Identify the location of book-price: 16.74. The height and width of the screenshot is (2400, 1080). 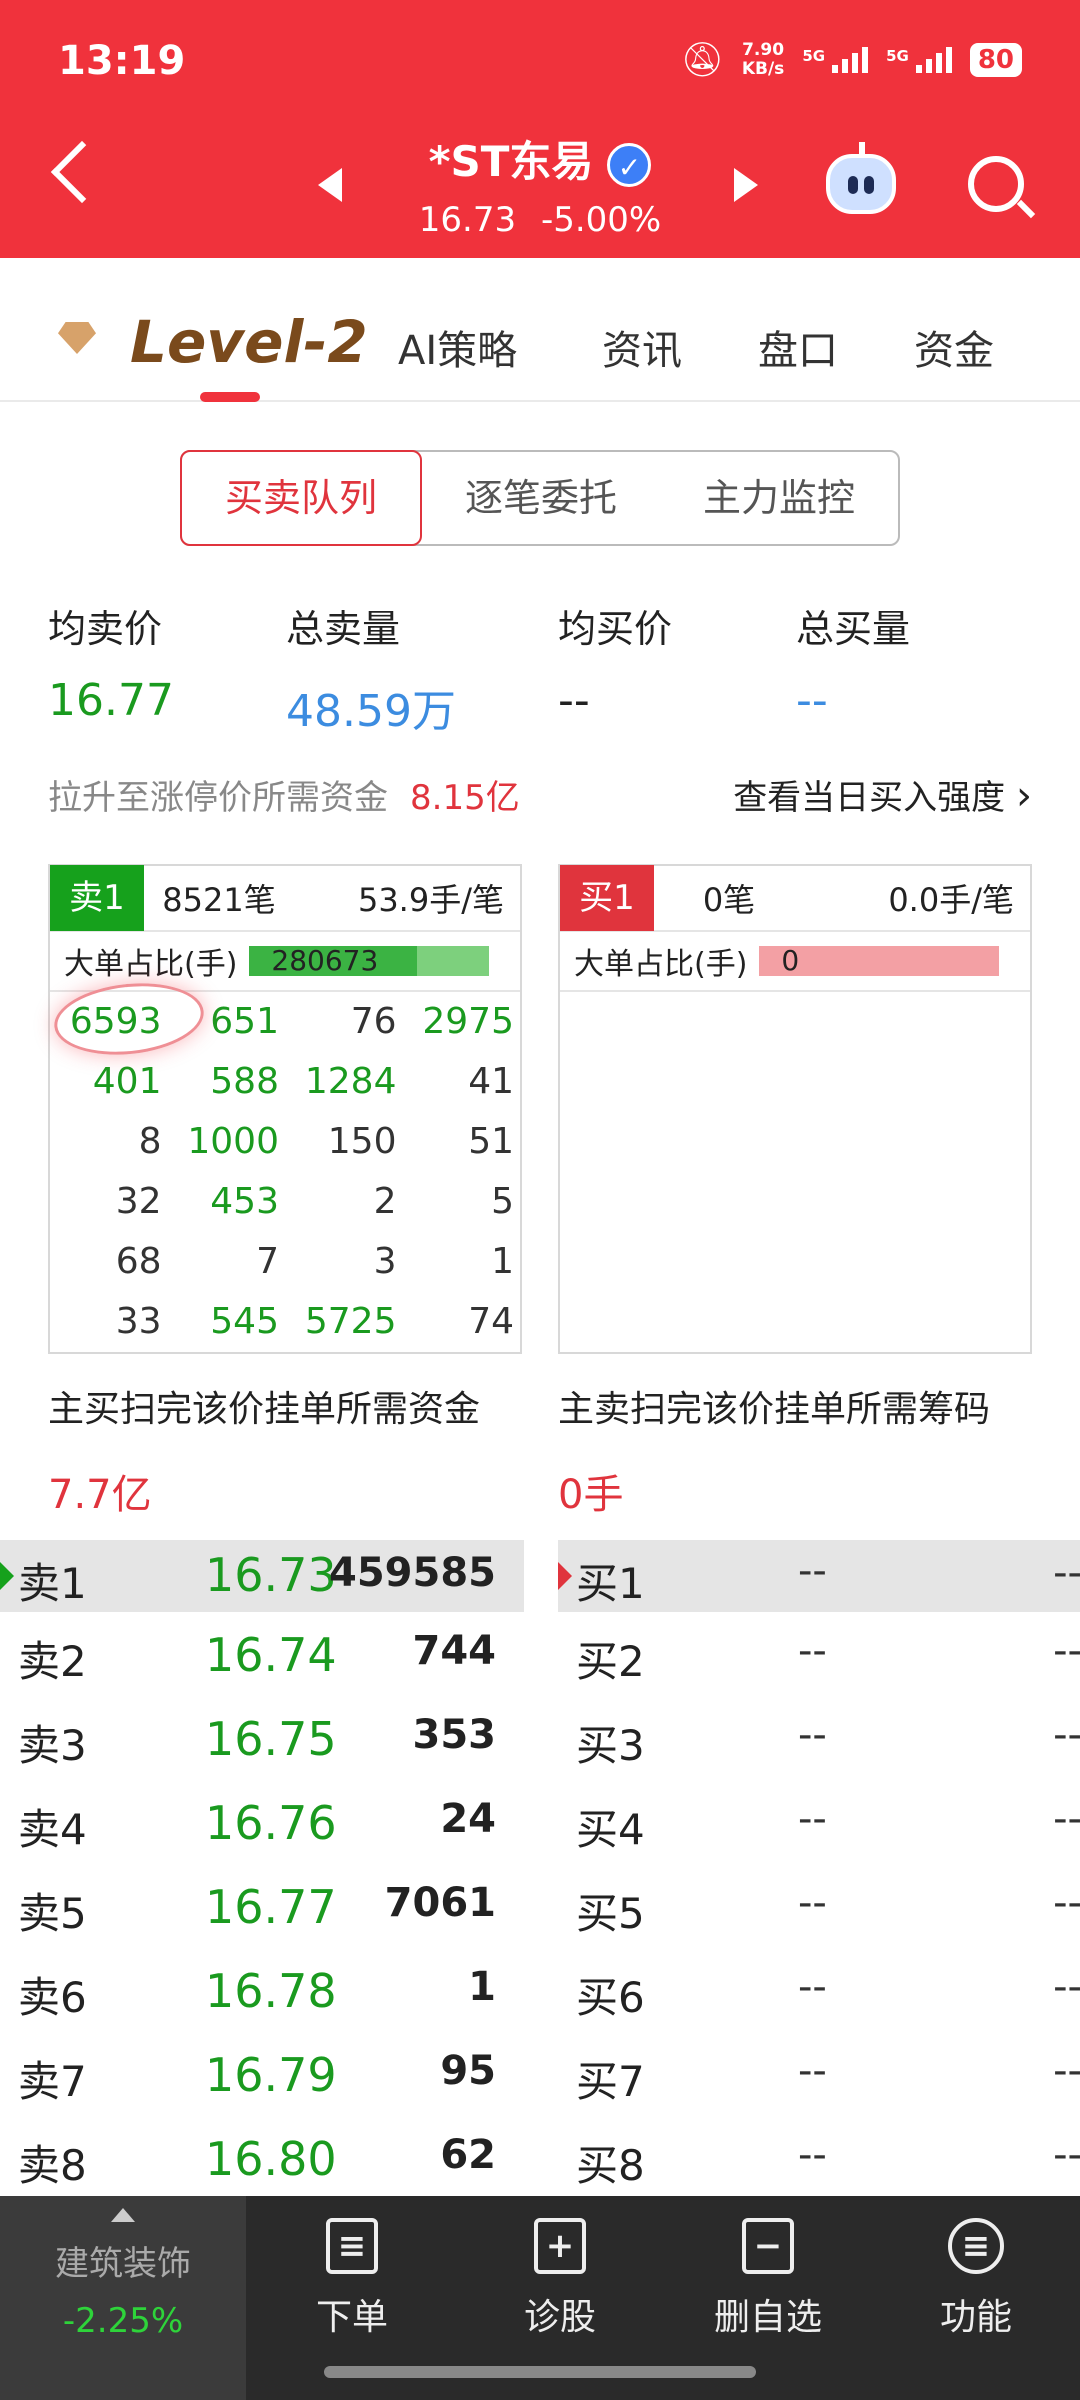
(271, 1655).